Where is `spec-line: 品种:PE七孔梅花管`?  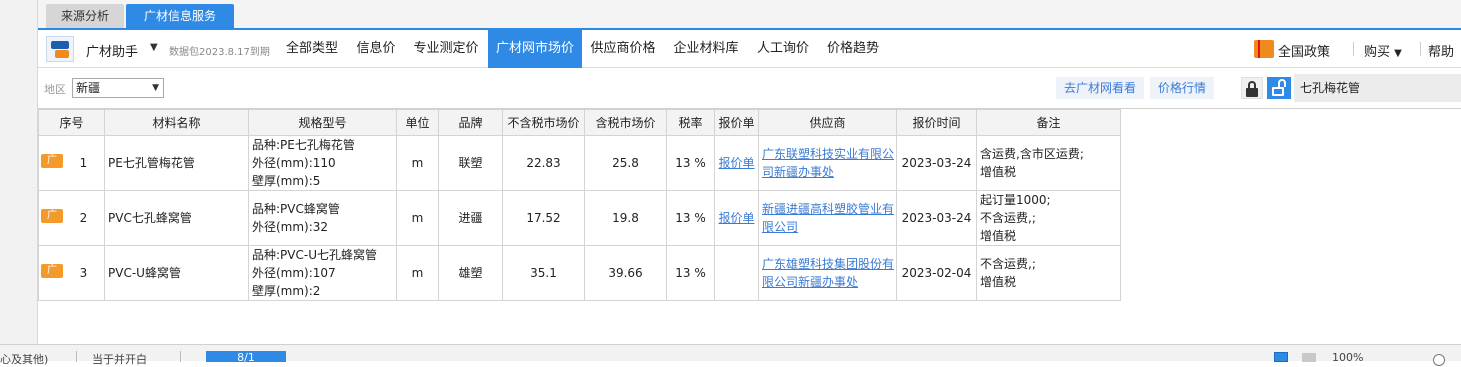
spec-line: 品种:PE七孔梅花管 is located at coordinates (303, 145).